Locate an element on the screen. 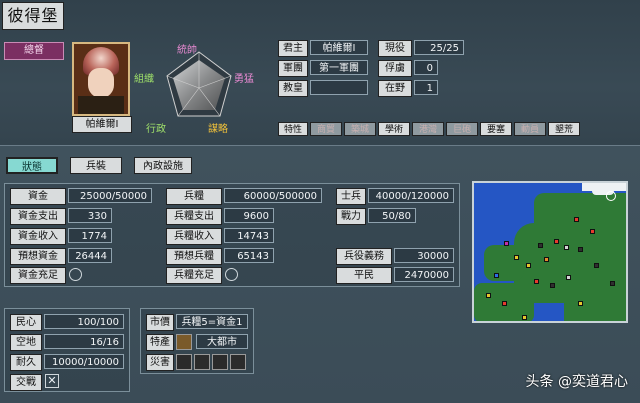  trait-harbor: 港灣 is located at coordinates (428, 129).